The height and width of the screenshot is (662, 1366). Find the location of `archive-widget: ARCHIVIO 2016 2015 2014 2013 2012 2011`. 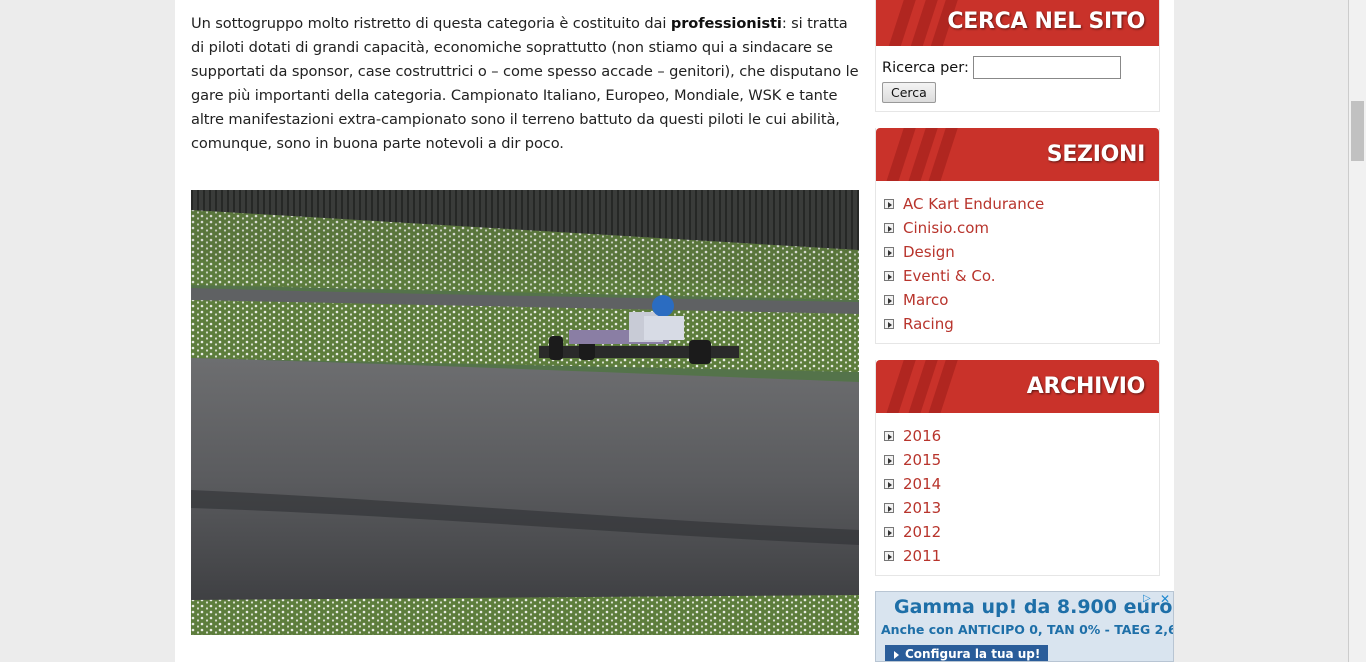

archive-widget: ARCHIVIO 2016 2015 2014 2013 2012 2011 is located at coordinates (1017, 468).